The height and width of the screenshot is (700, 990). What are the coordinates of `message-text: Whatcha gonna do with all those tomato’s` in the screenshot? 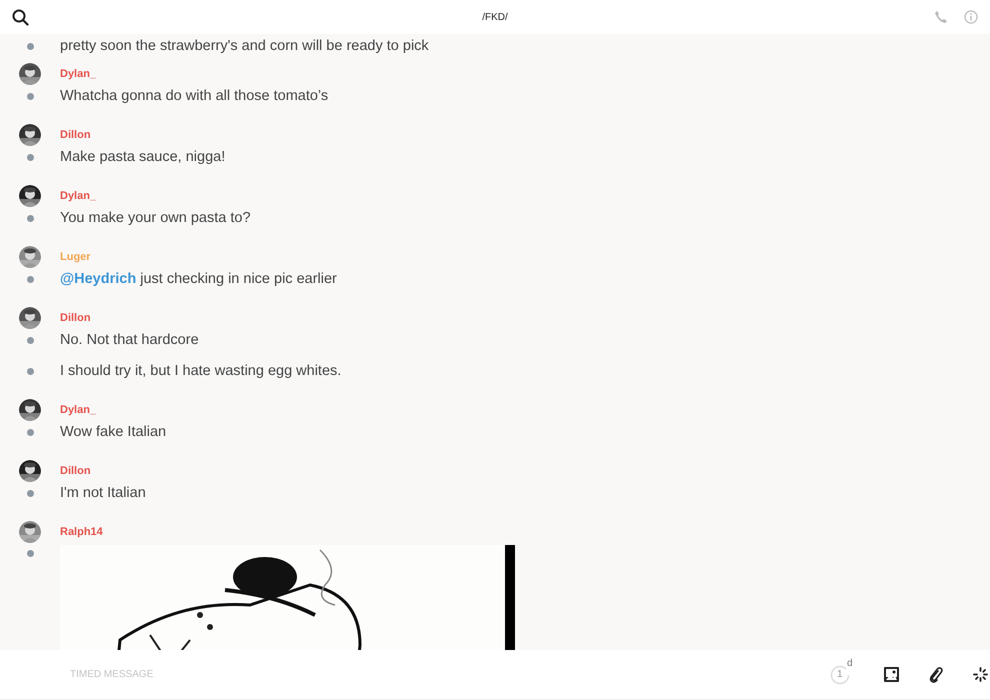 It's located at (195, 96).